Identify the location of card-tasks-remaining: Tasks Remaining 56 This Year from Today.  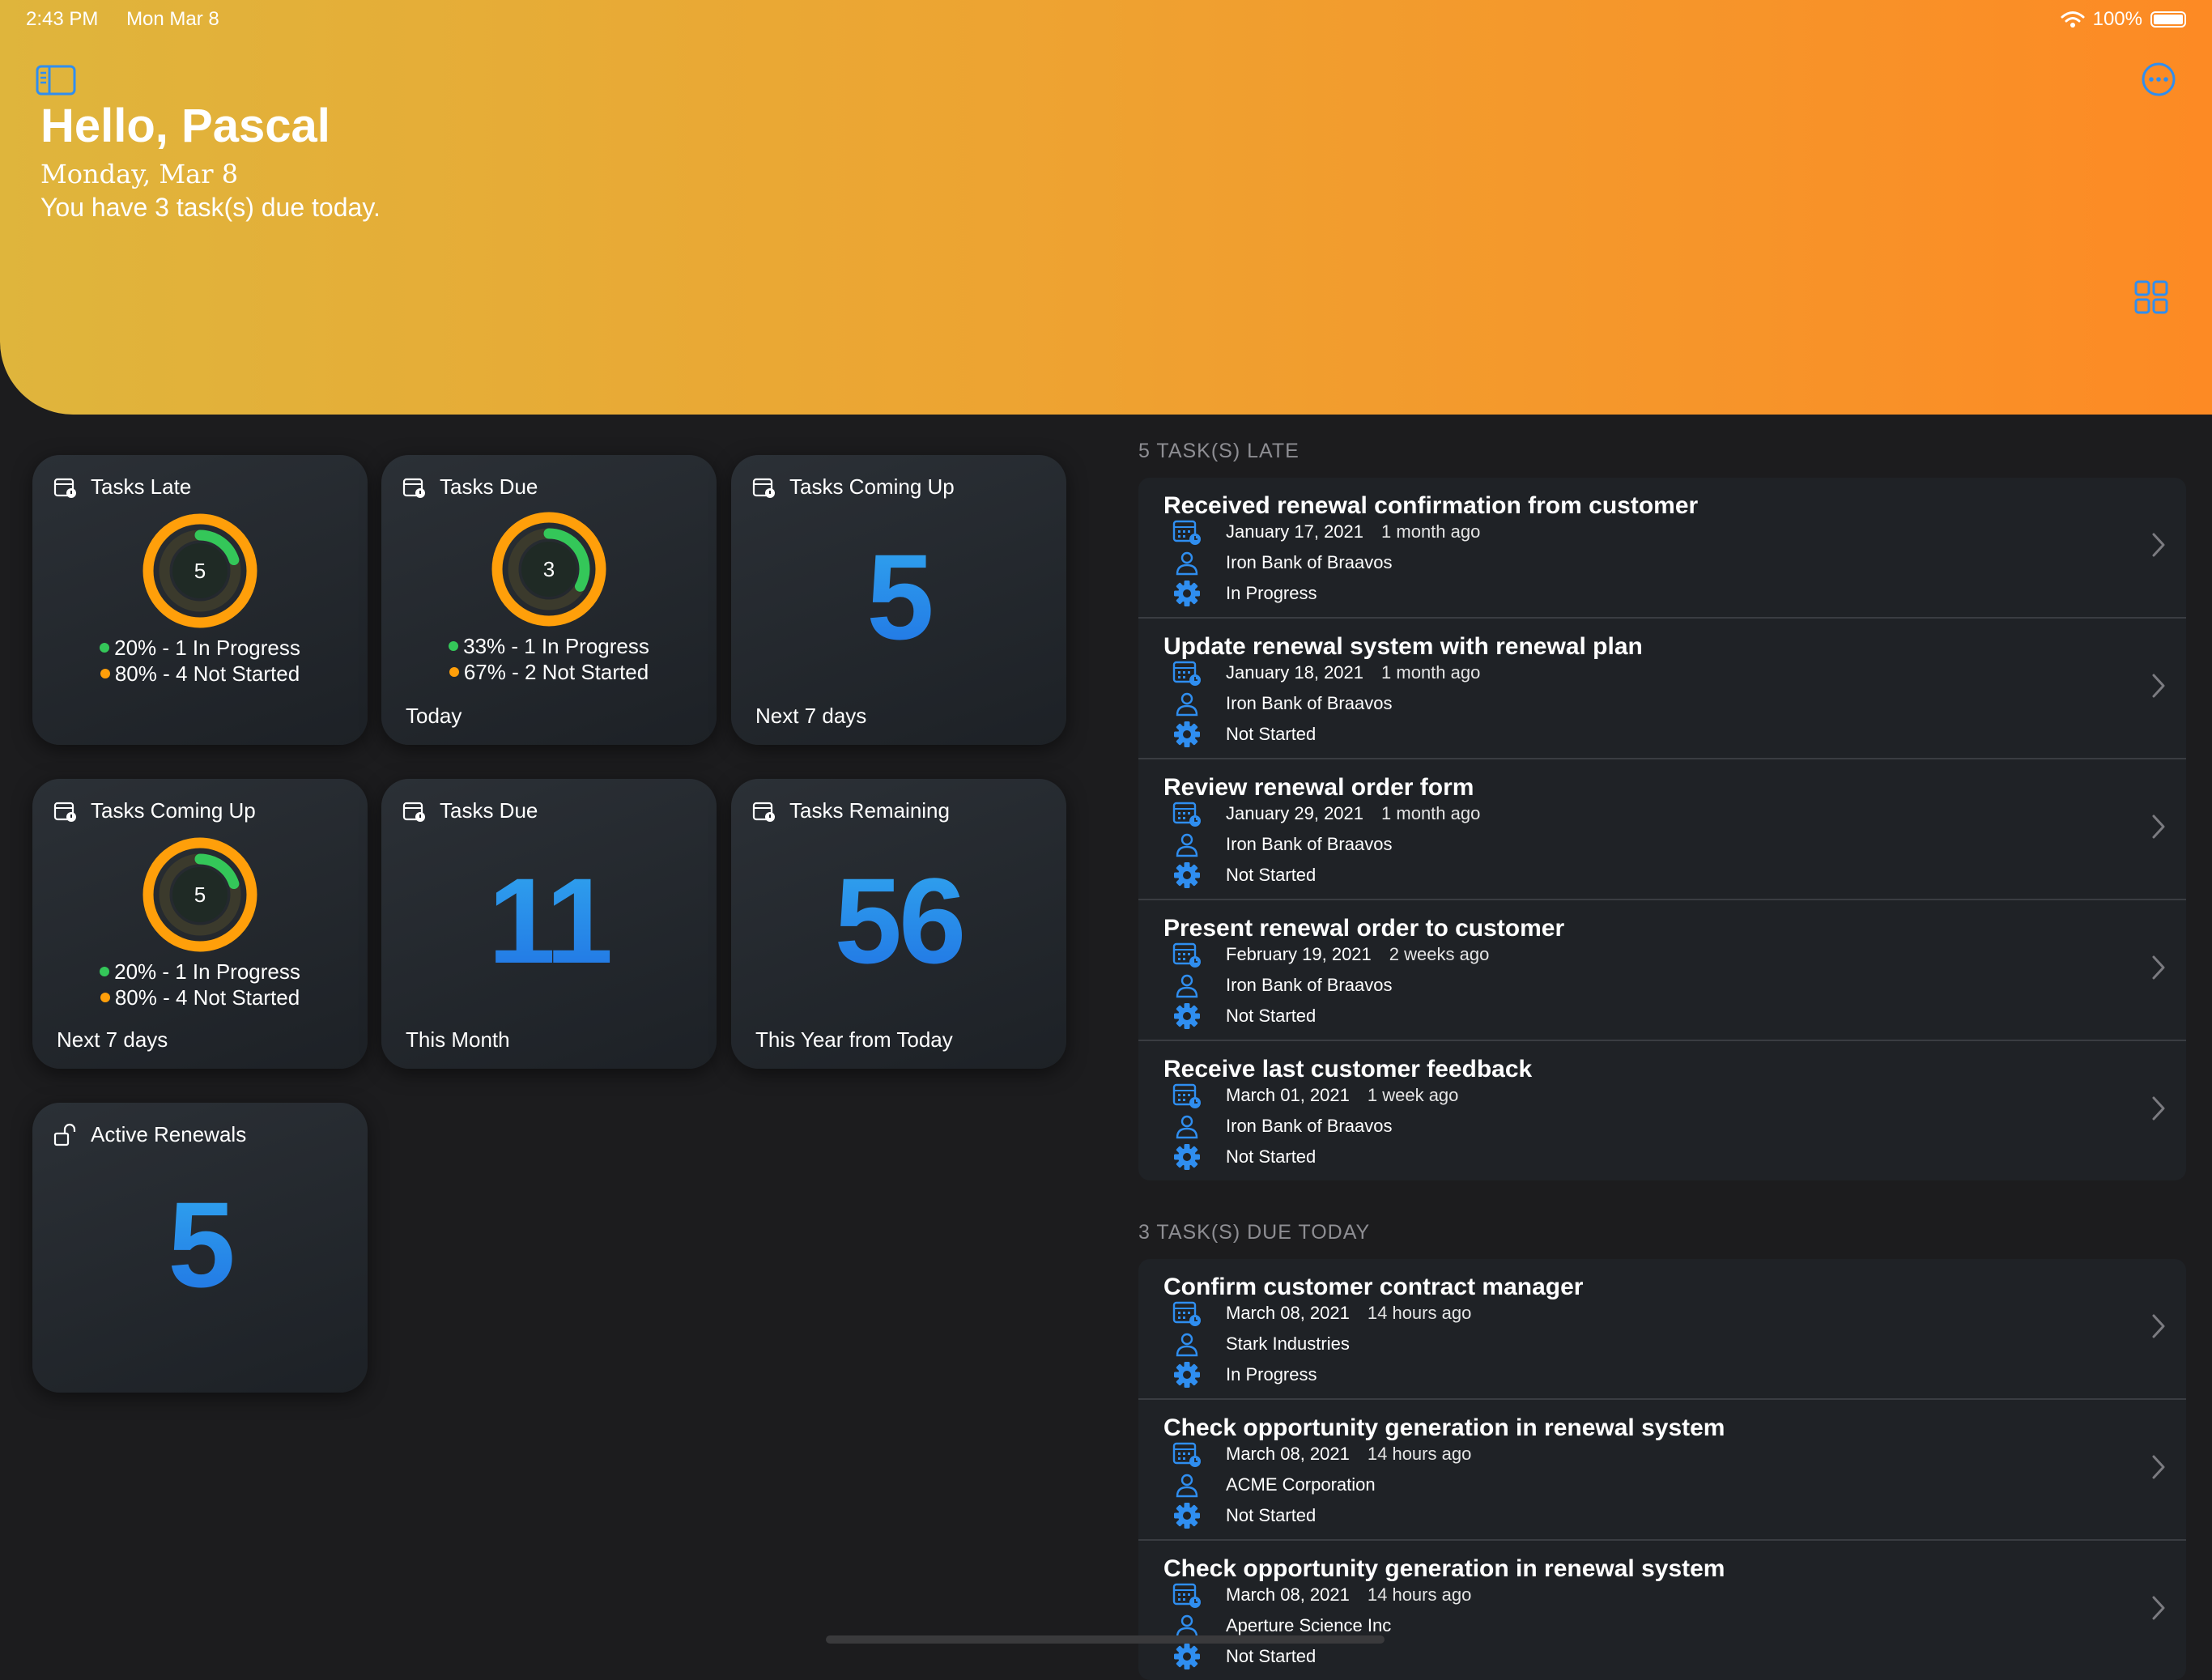
(899, 924).